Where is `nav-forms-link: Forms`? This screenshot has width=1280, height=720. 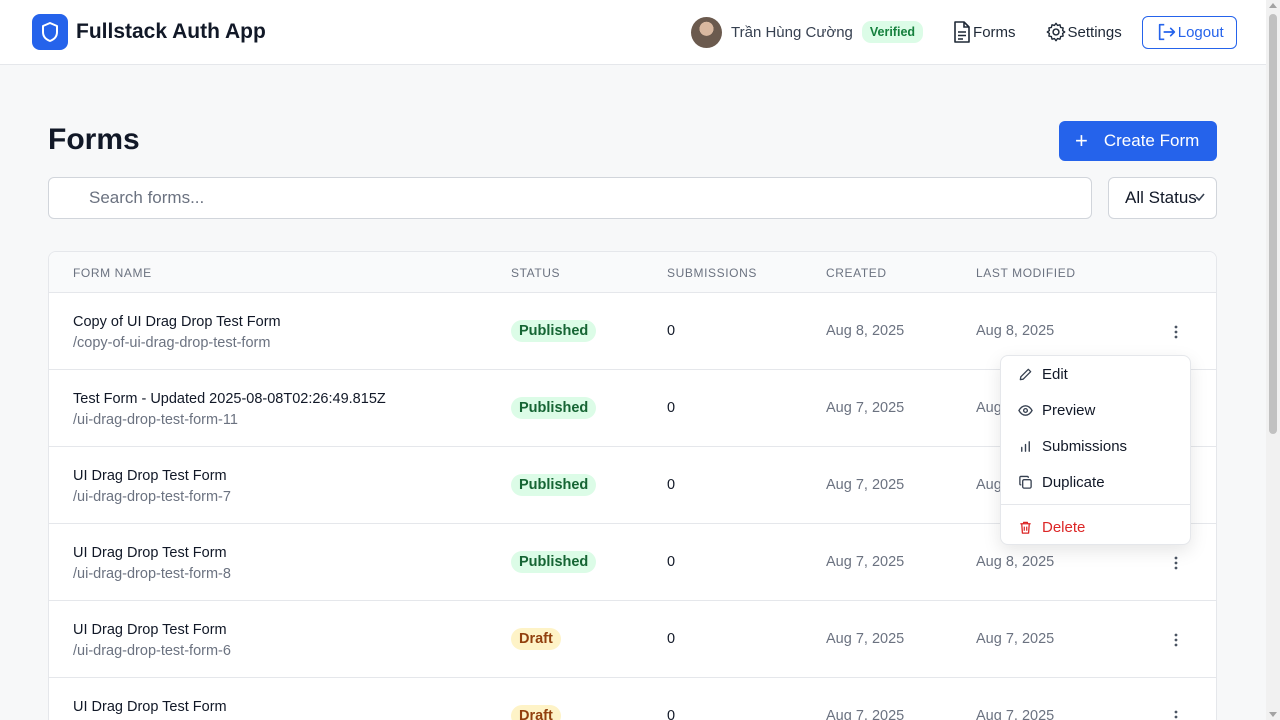 nav-forms-link: Forms is located at coordinates (984, 32).